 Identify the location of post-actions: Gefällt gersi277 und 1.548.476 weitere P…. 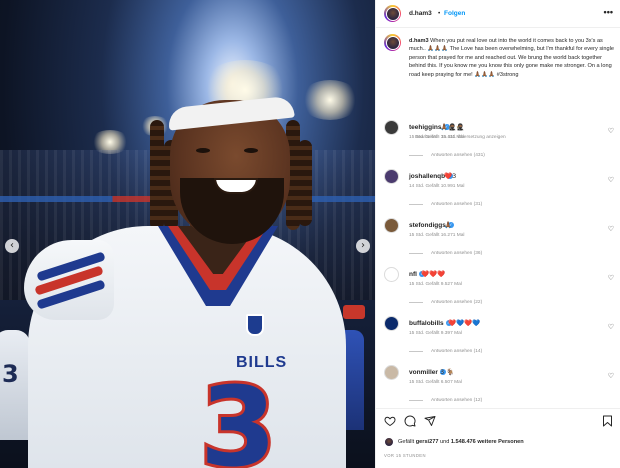
(498, 438).